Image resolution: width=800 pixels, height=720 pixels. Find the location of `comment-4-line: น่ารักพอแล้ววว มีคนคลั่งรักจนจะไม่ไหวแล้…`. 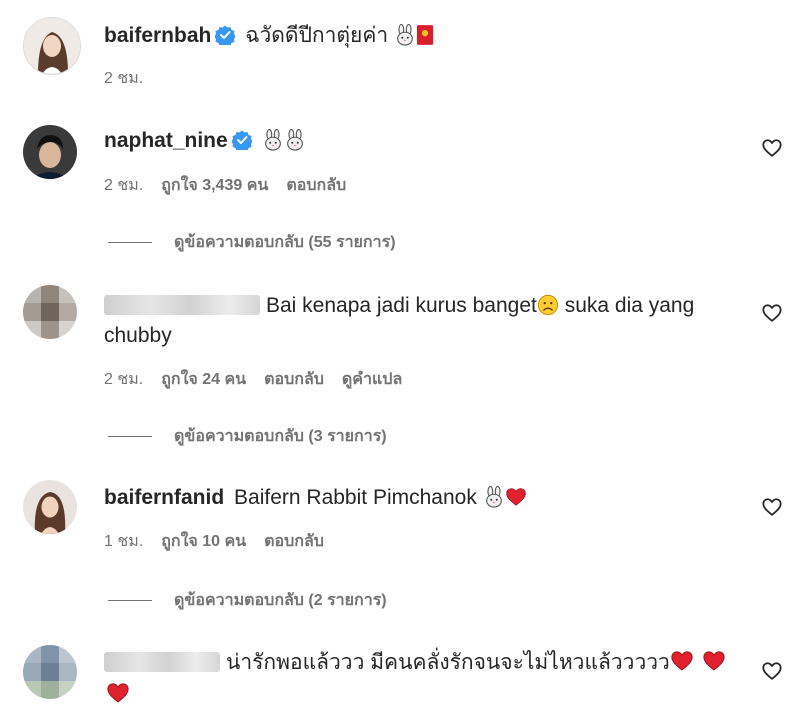

comment-4-line: น่ารักพอแล้ววว มีคนคลั่งรักจนจะไม่ไหวแล้… is located at coordinates (415, 665).